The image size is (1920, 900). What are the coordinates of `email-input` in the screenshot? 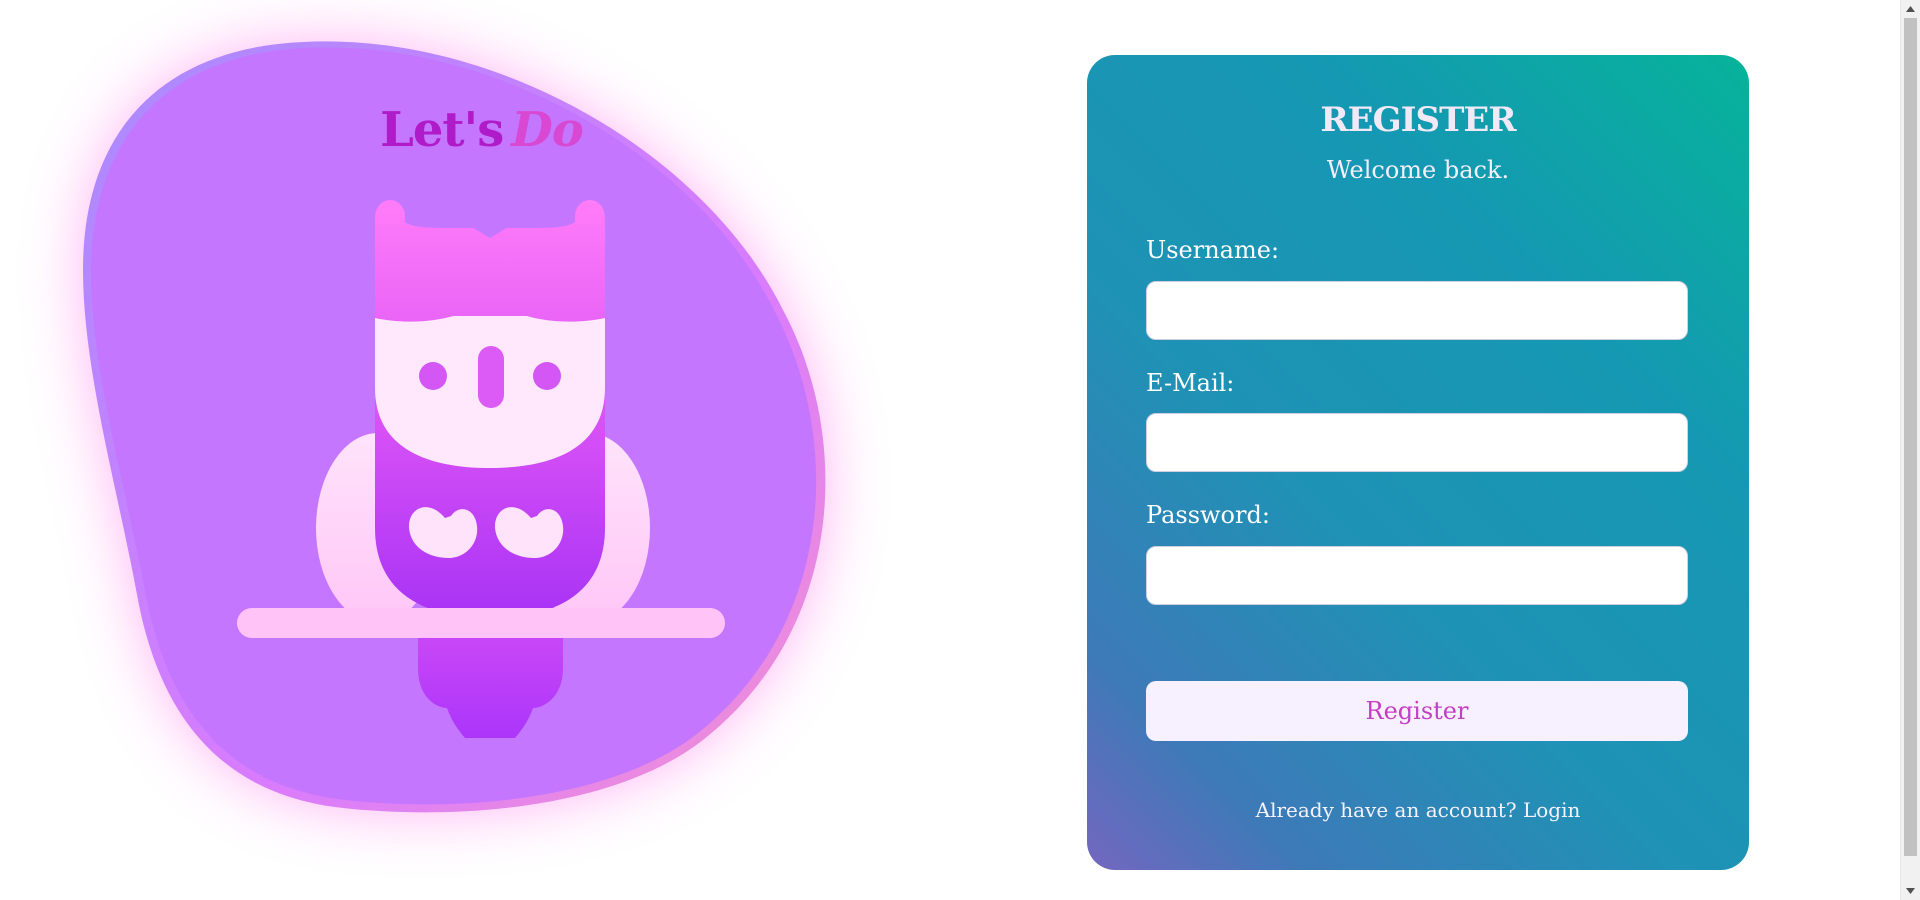 It's located at (1417, 442).